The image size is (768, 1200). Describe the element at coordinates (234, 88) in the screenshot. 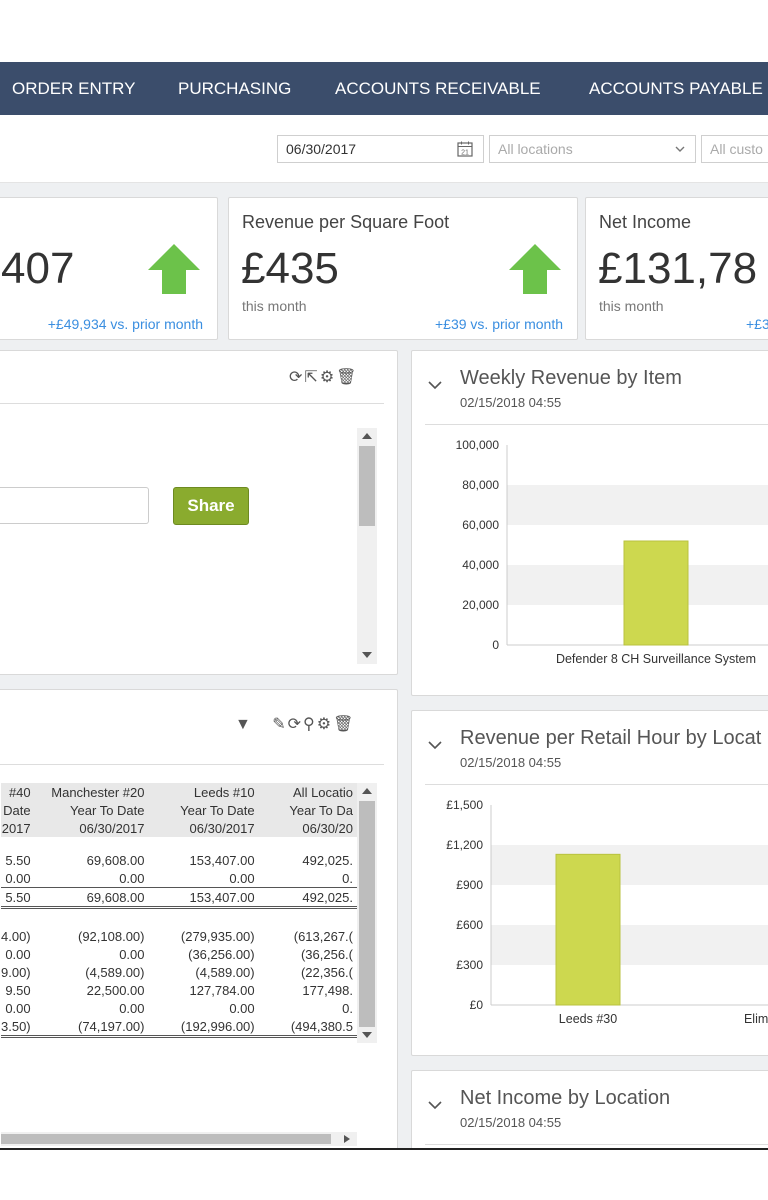

I see `nav-purchasing: PURCHASING` at that location.